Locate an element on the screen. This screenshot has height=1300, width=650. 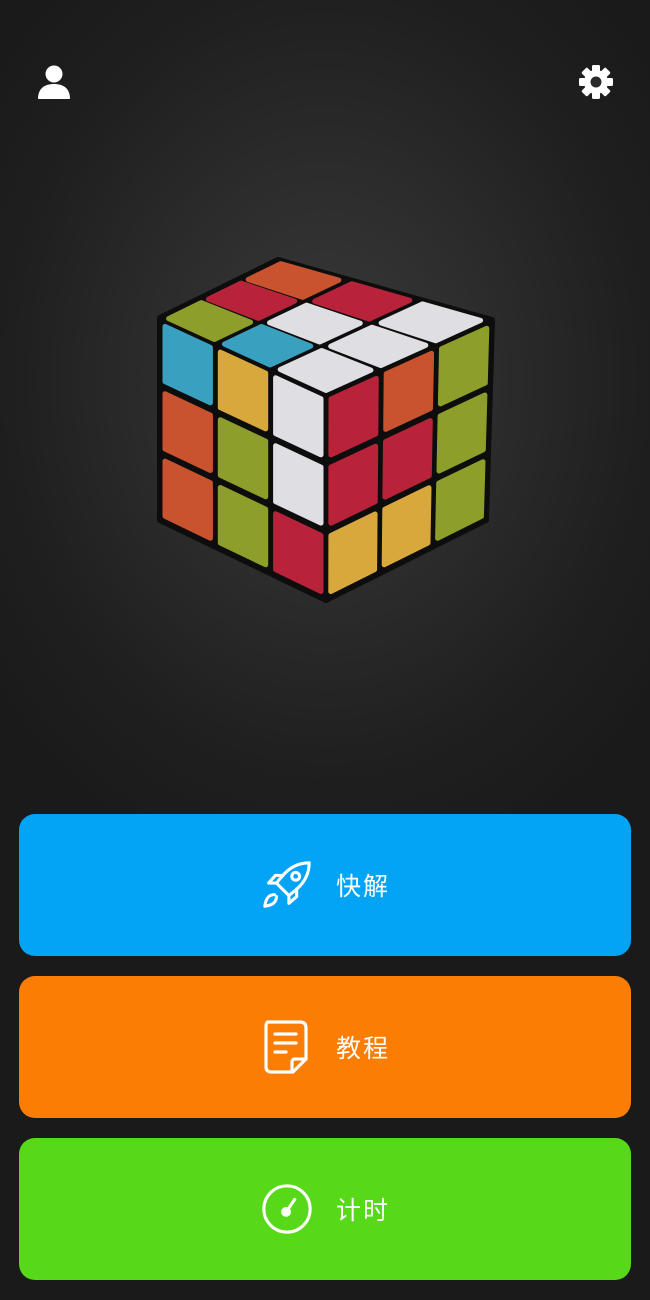
tutorial-button: 教程 is located at coordinates (325, 1047).